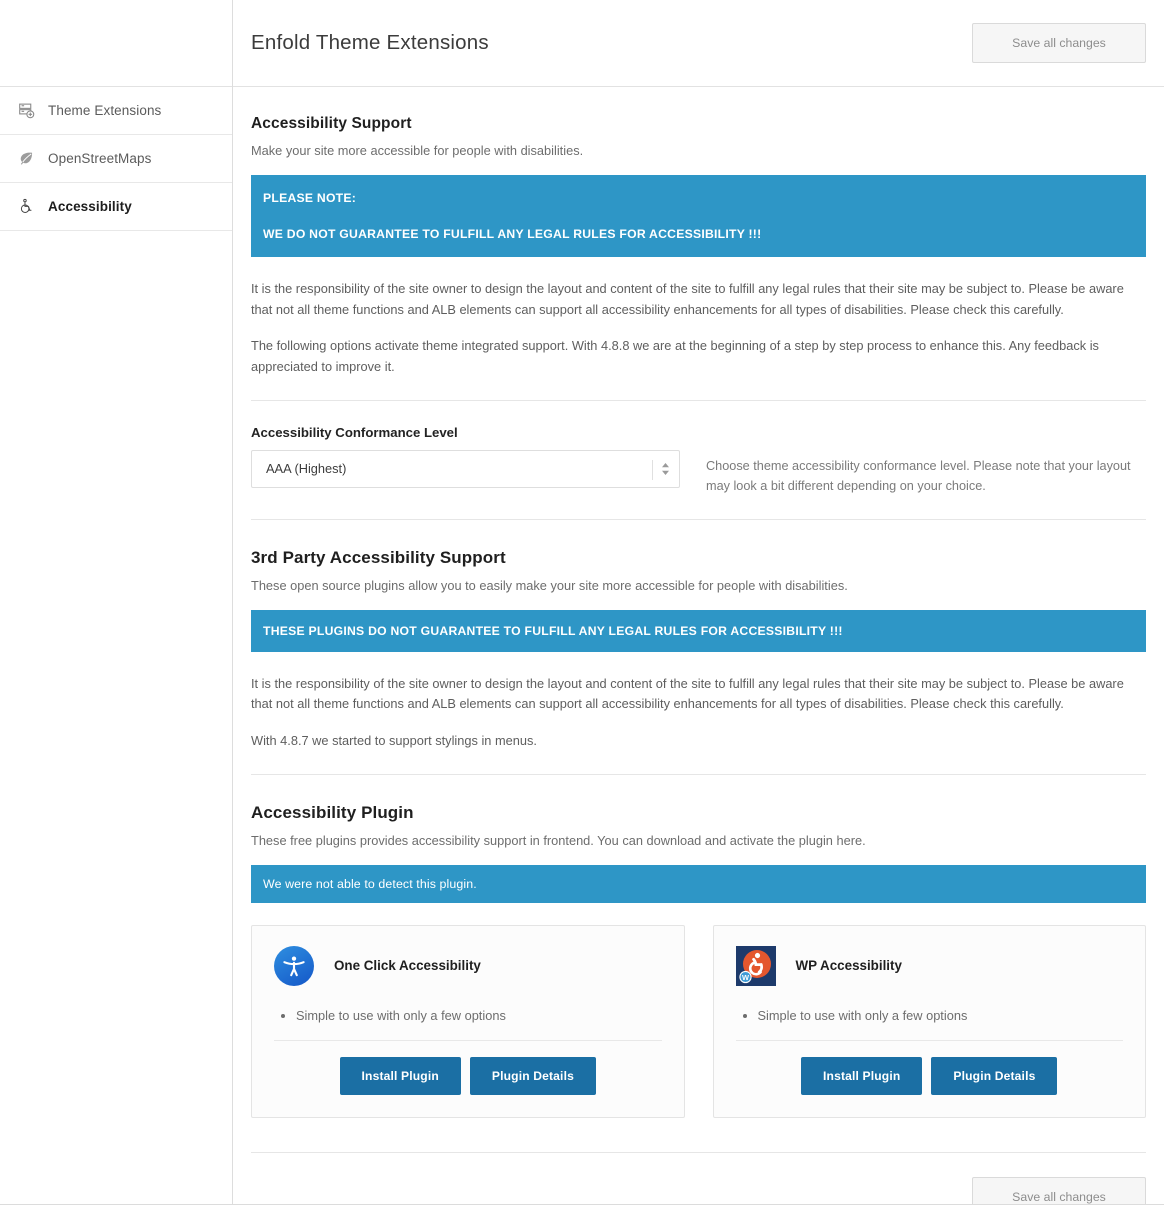 Image resolution: width=1164 pixels, height=1205 pixels. I want to click on section-divider, so click(698, 400).